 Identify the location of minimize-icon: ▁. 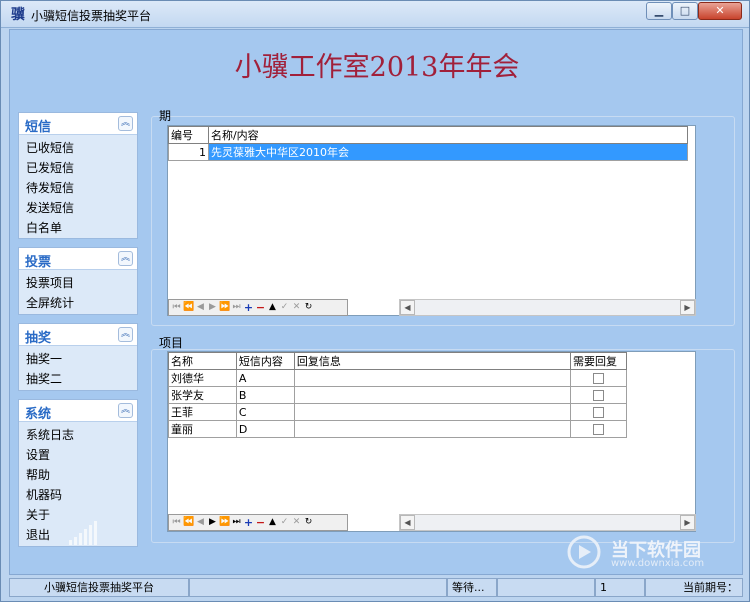
(659, 10).